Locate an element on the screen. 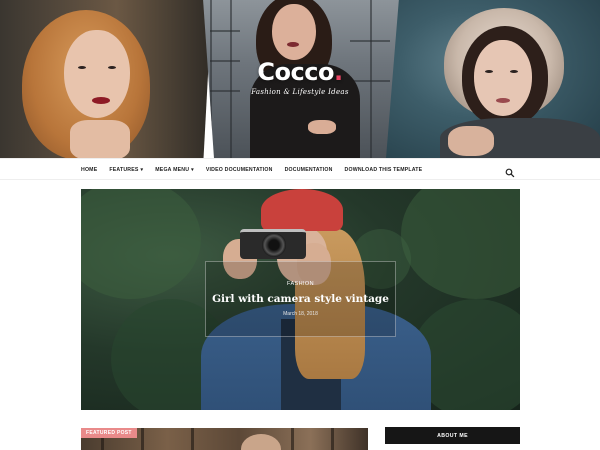  nav-item-home: HOME is located at coordinates (89, 170).